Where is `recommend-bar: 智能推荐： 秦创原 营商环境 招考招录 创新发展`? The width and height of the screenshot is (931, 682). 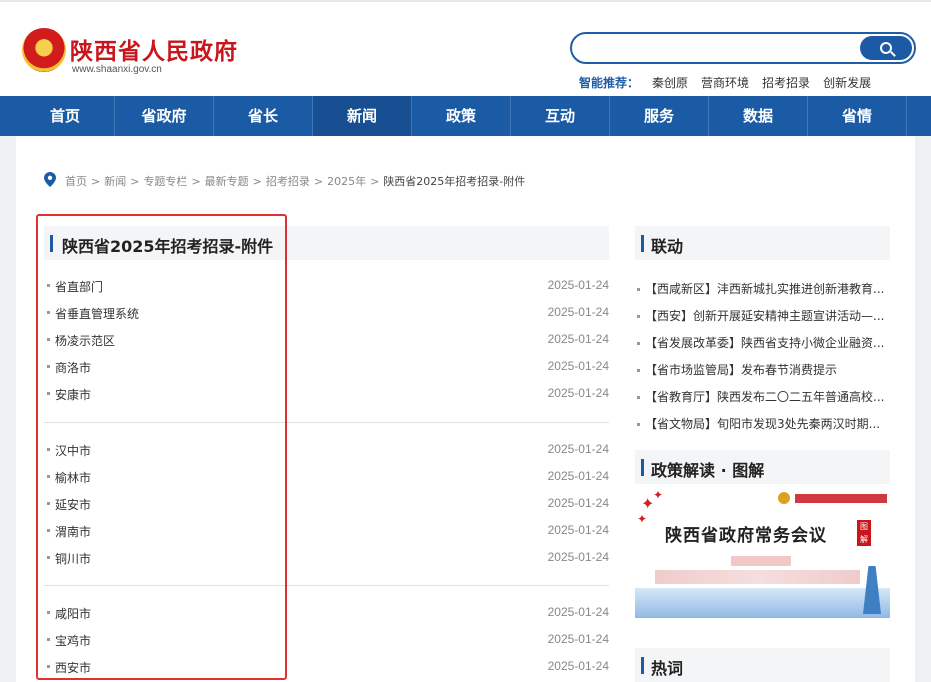
recommend-bar: 智能推荐： 秦创原 营商环境 招考招录 创新发展 is located at coordinates (725, 82).